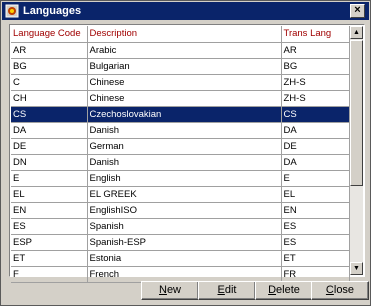 This screenshot has height=306, width=371. I want to click on cell-description: Spanish-ESP, so click(184, 242).